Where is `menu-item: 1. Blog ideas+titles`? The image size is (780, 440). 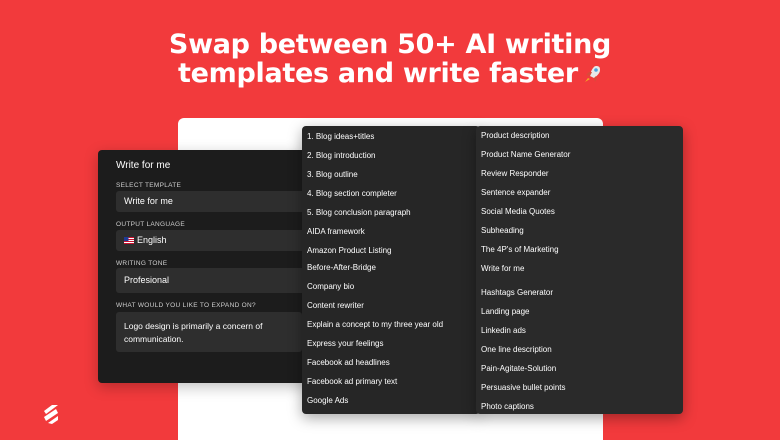
menu-item: 1. Blog ideas+titles is located at coordinates (340, 136).